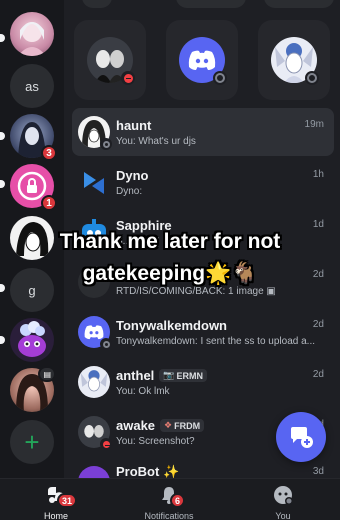 This screenshot has height=520, width=340. I want to click on dm-preview: You: What's ur djs, so click(156, 141).